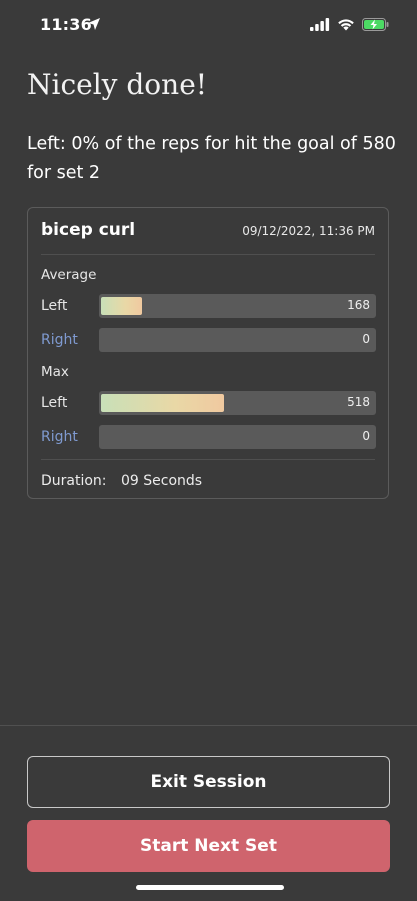  I want to click on location-arrow-icon, so click(94, 25).